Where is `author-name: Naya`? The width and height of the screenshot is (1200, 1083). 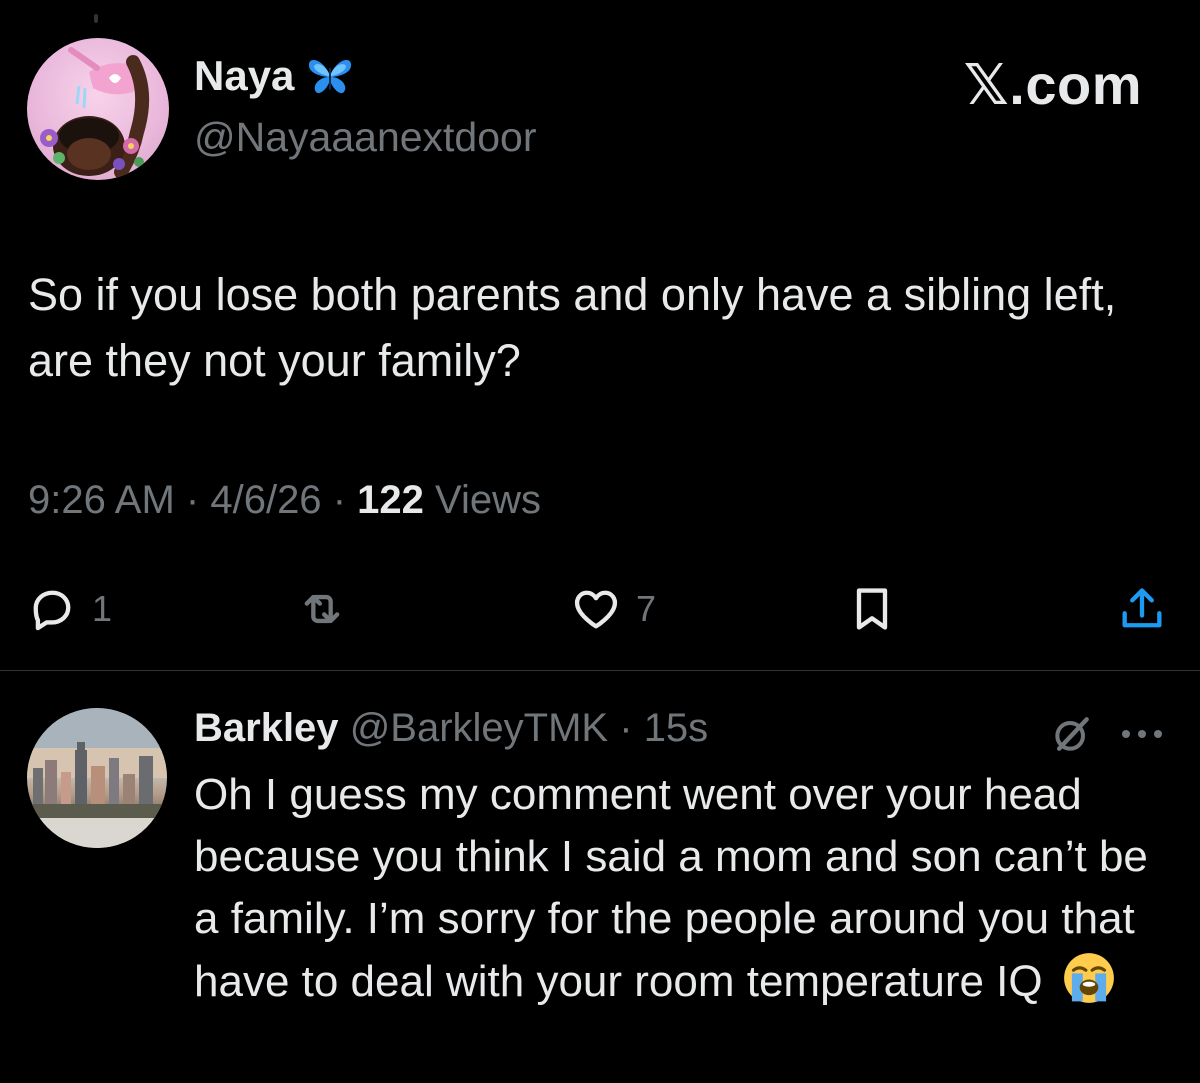 author-name: Naya is located at coordinates (274, 76).